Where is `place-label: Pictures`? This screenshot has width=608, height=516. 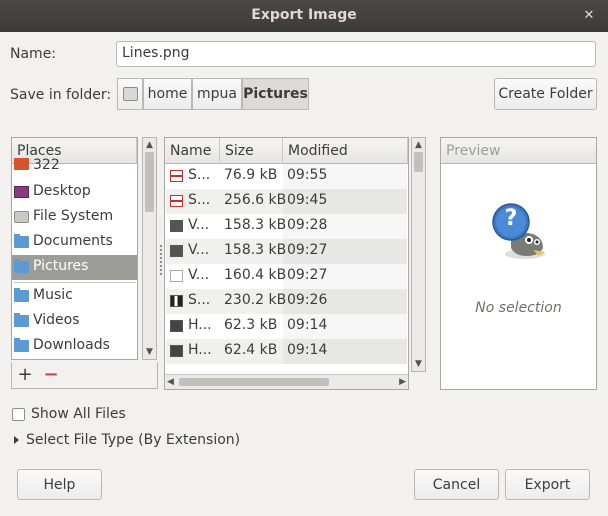
place-label: Pictures is located at coordinates (61, 266).